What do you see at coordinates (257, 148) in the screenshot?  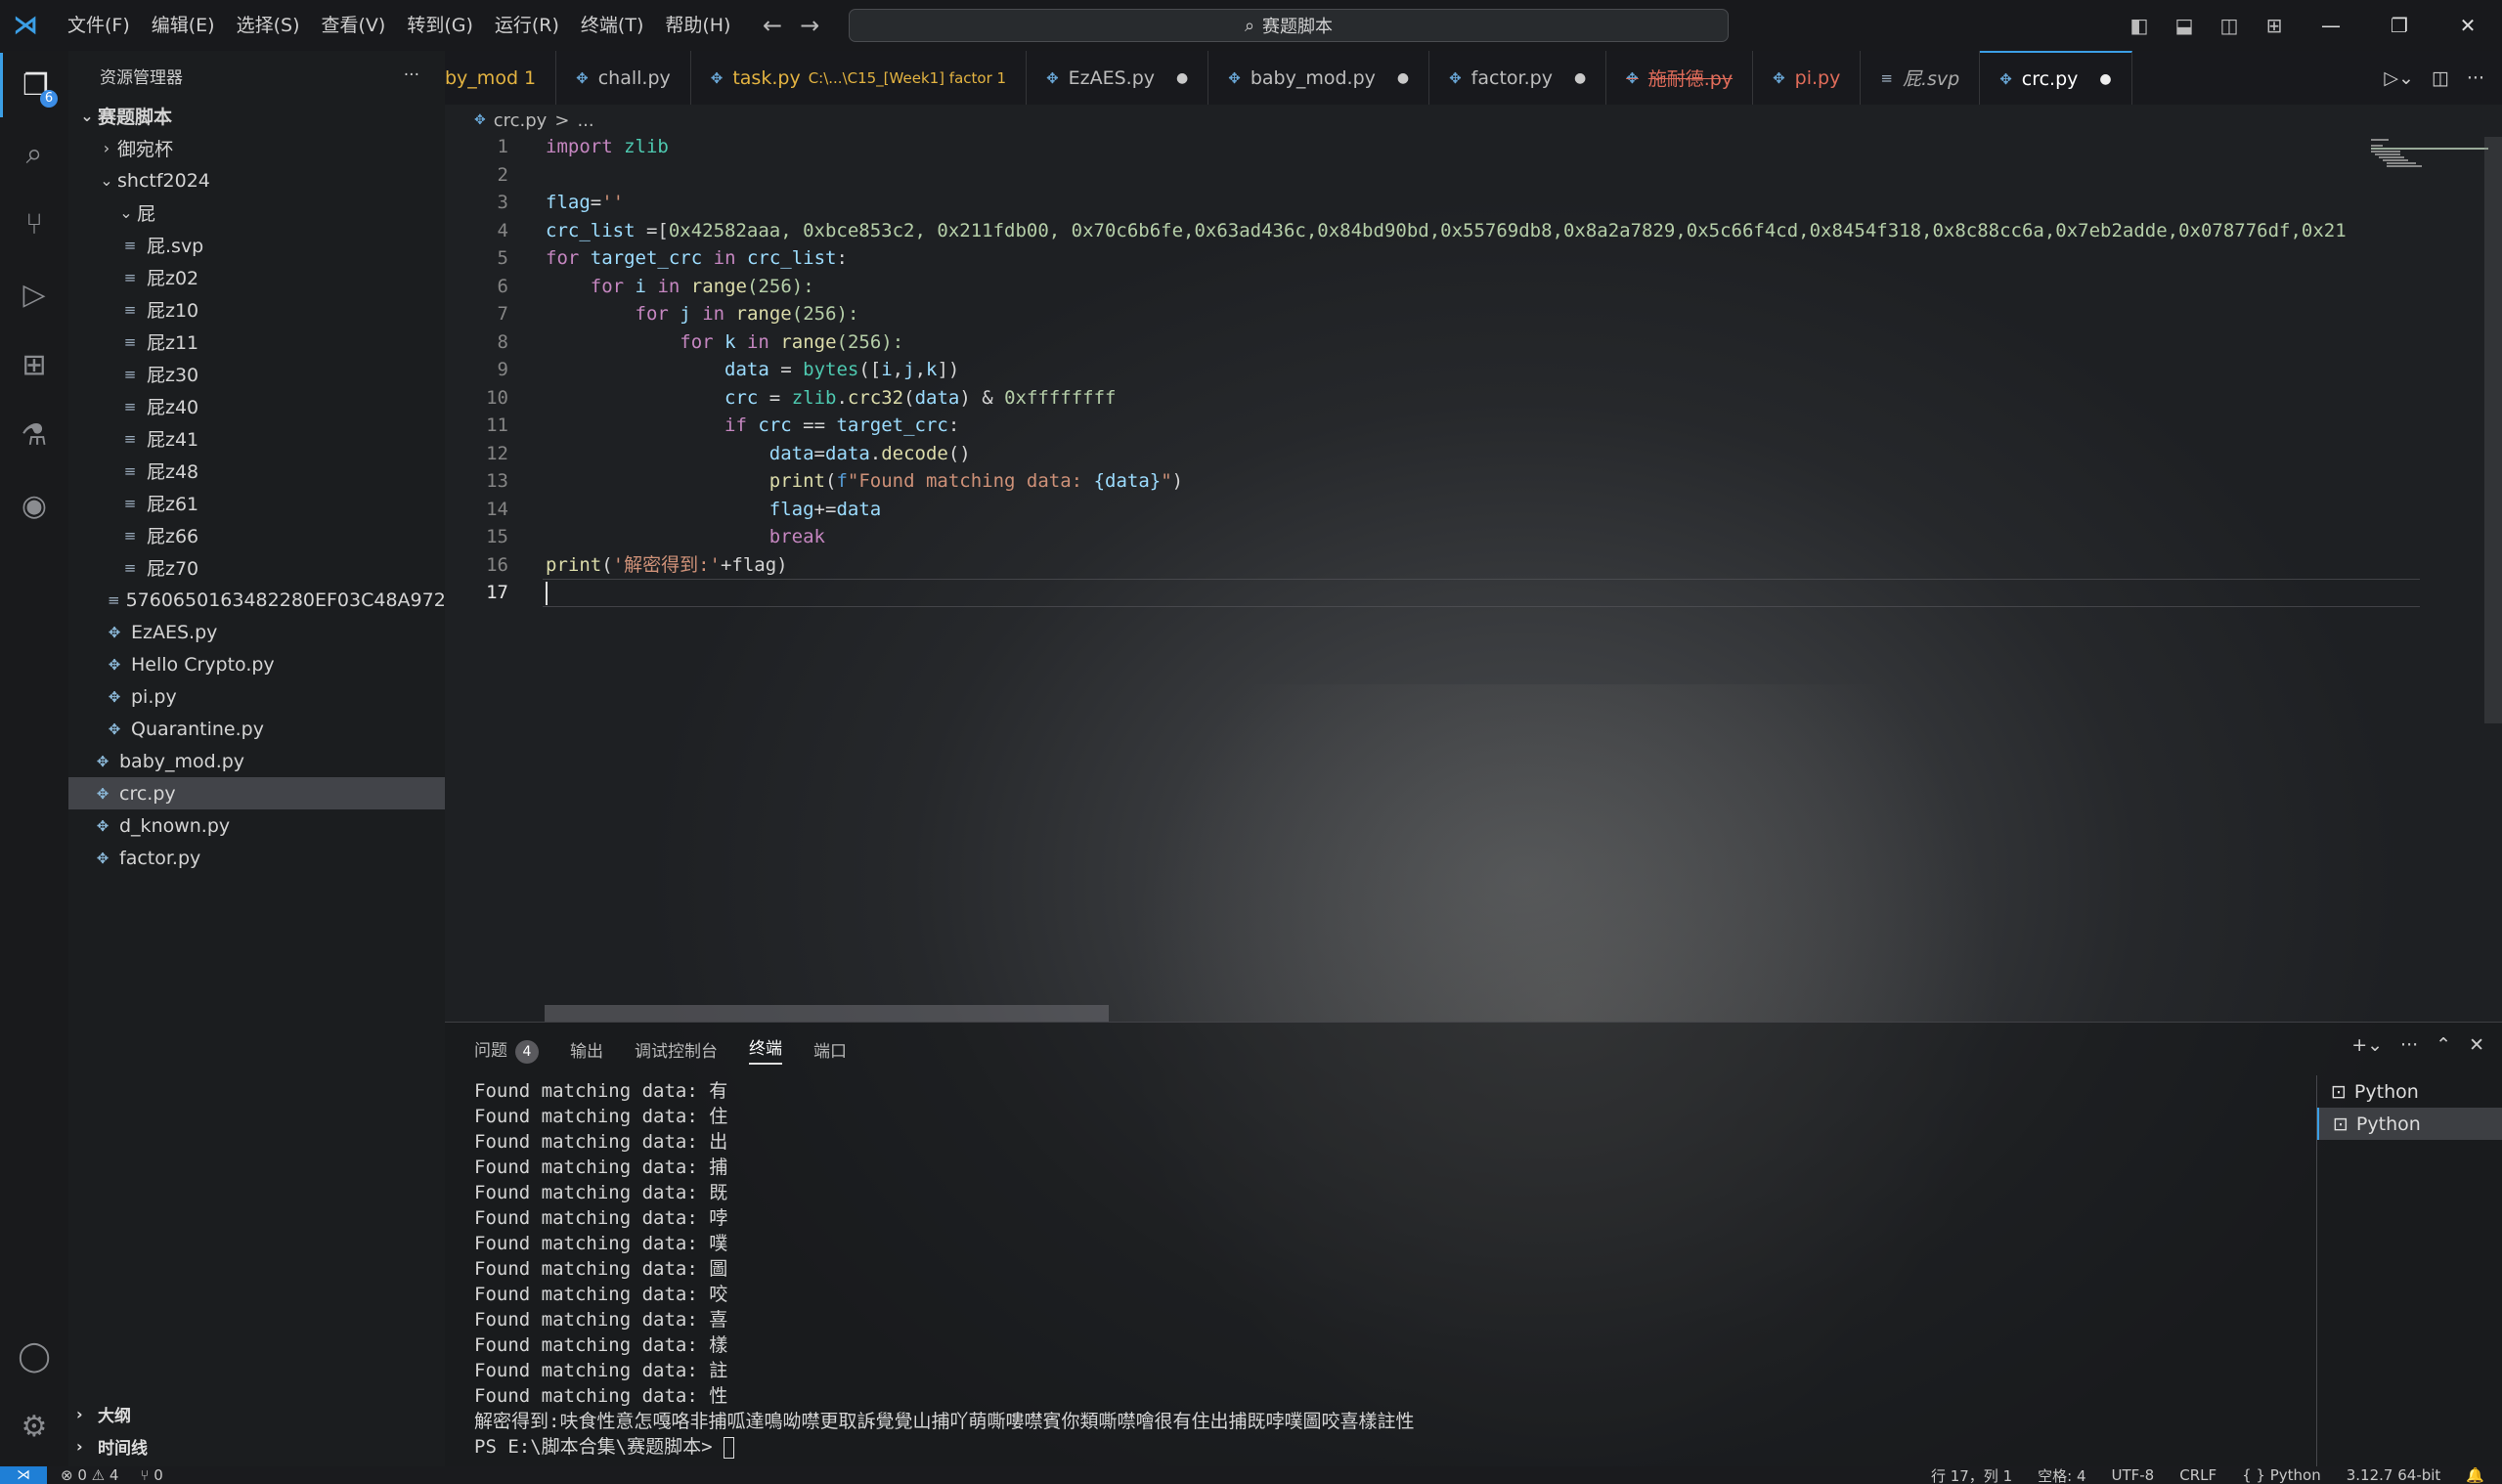 I see `folder-yuwan: › 御宛杯` at bounding box center [257, 148].